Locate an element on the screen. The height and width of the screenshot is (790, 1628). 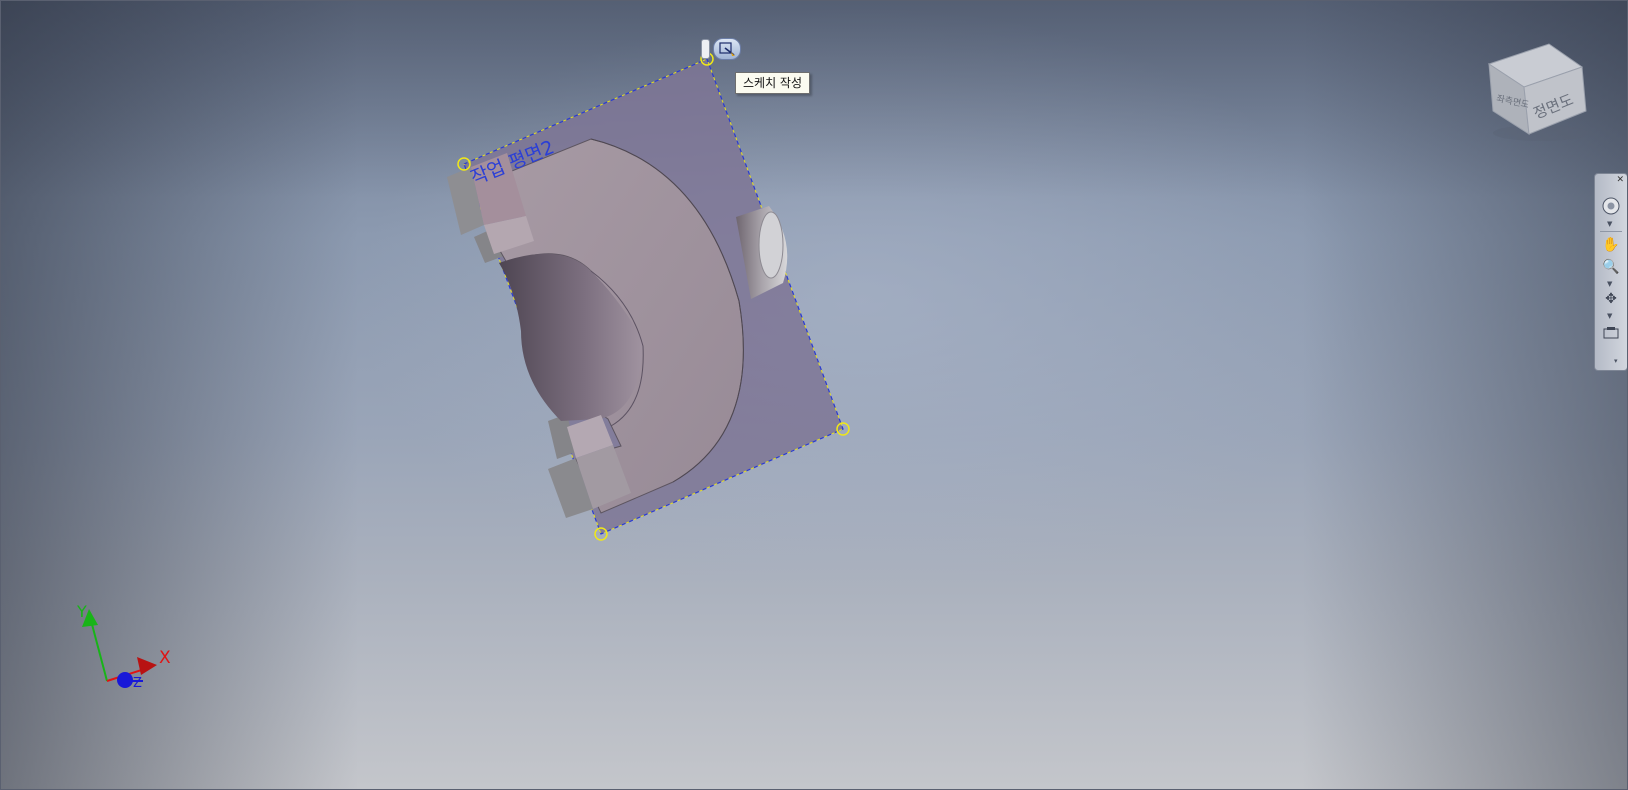
create-sketch-button is located at coordinates (727, 49).